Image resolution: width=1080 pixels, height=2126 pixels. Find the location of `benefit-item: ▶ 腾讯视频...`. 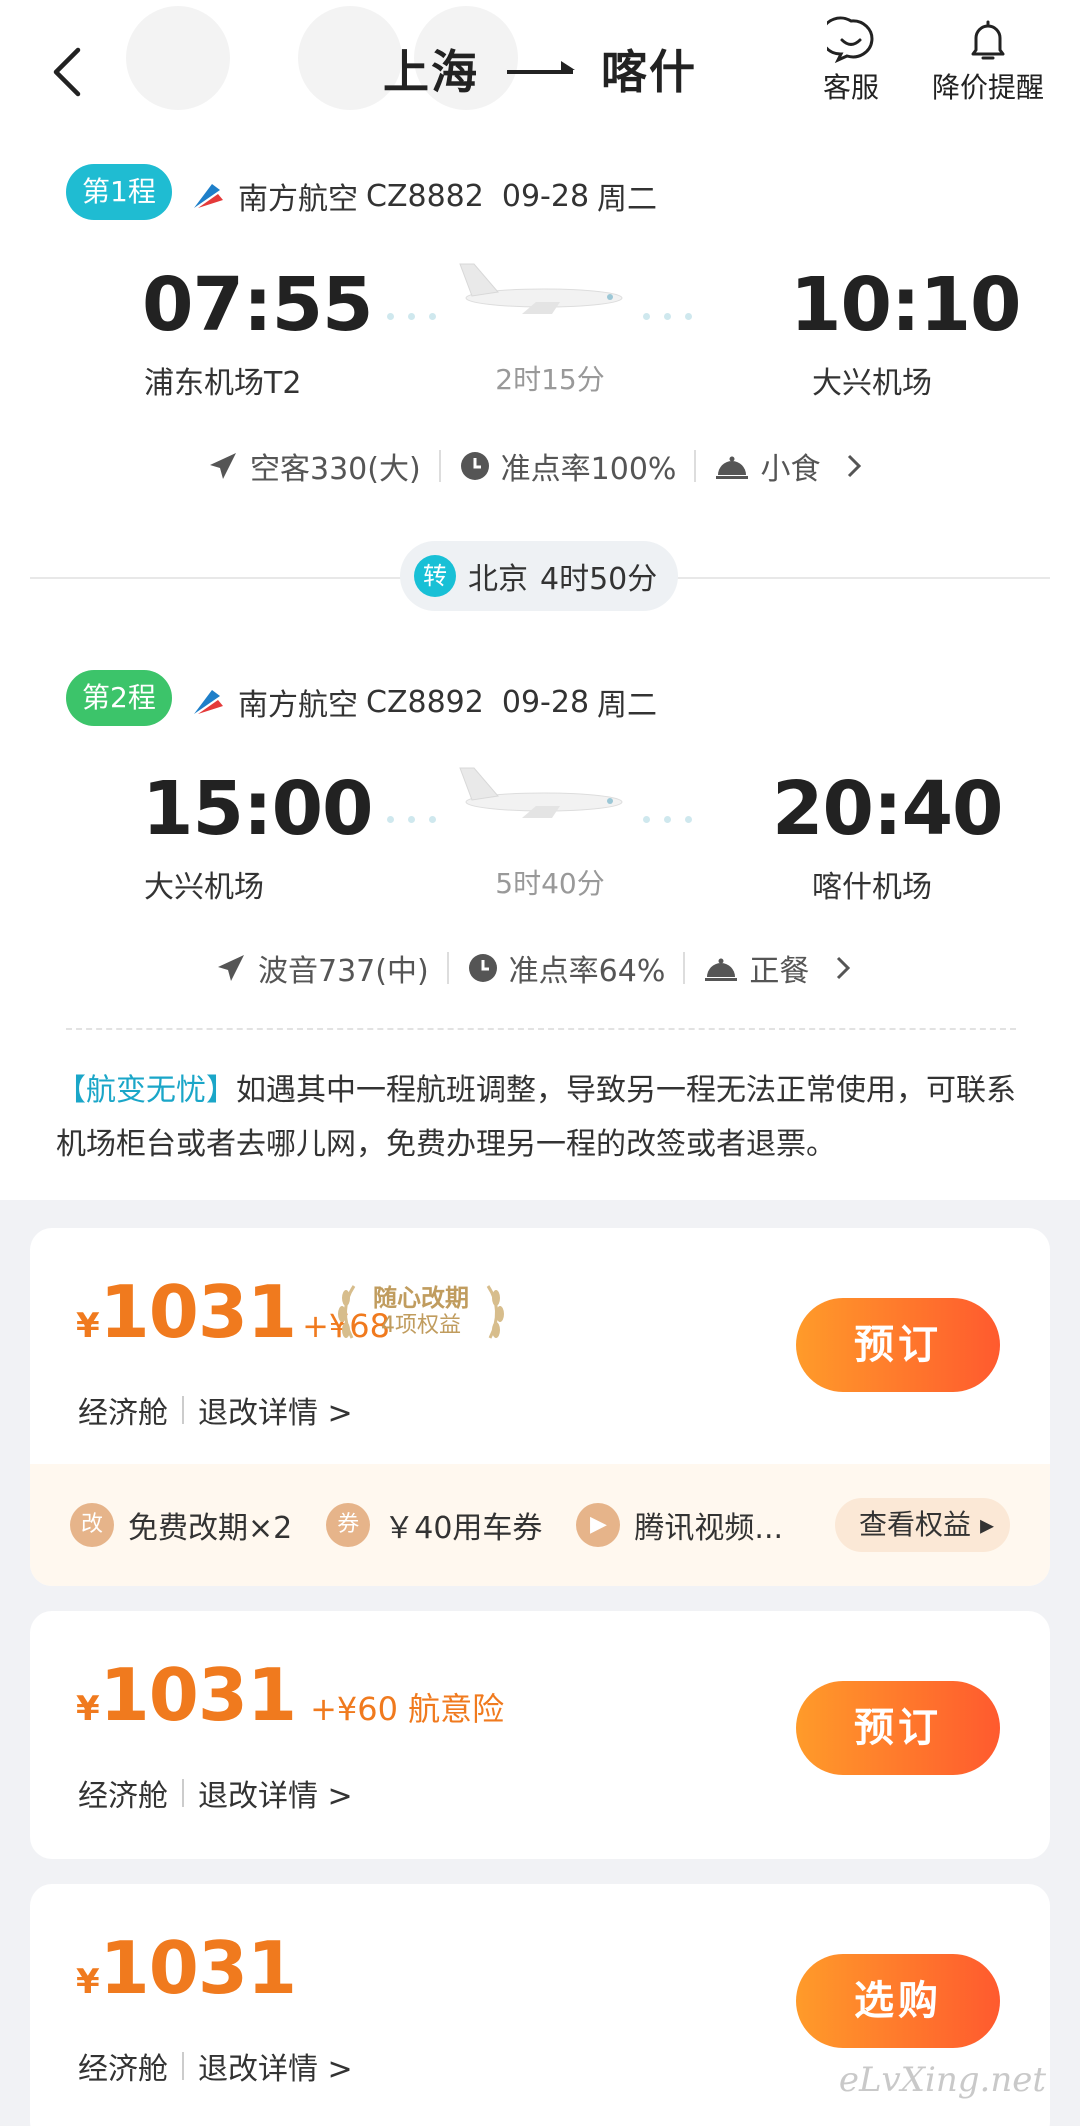

benefit-item: ▶ 腾讯视频... is located at coordinates (679, 1525).